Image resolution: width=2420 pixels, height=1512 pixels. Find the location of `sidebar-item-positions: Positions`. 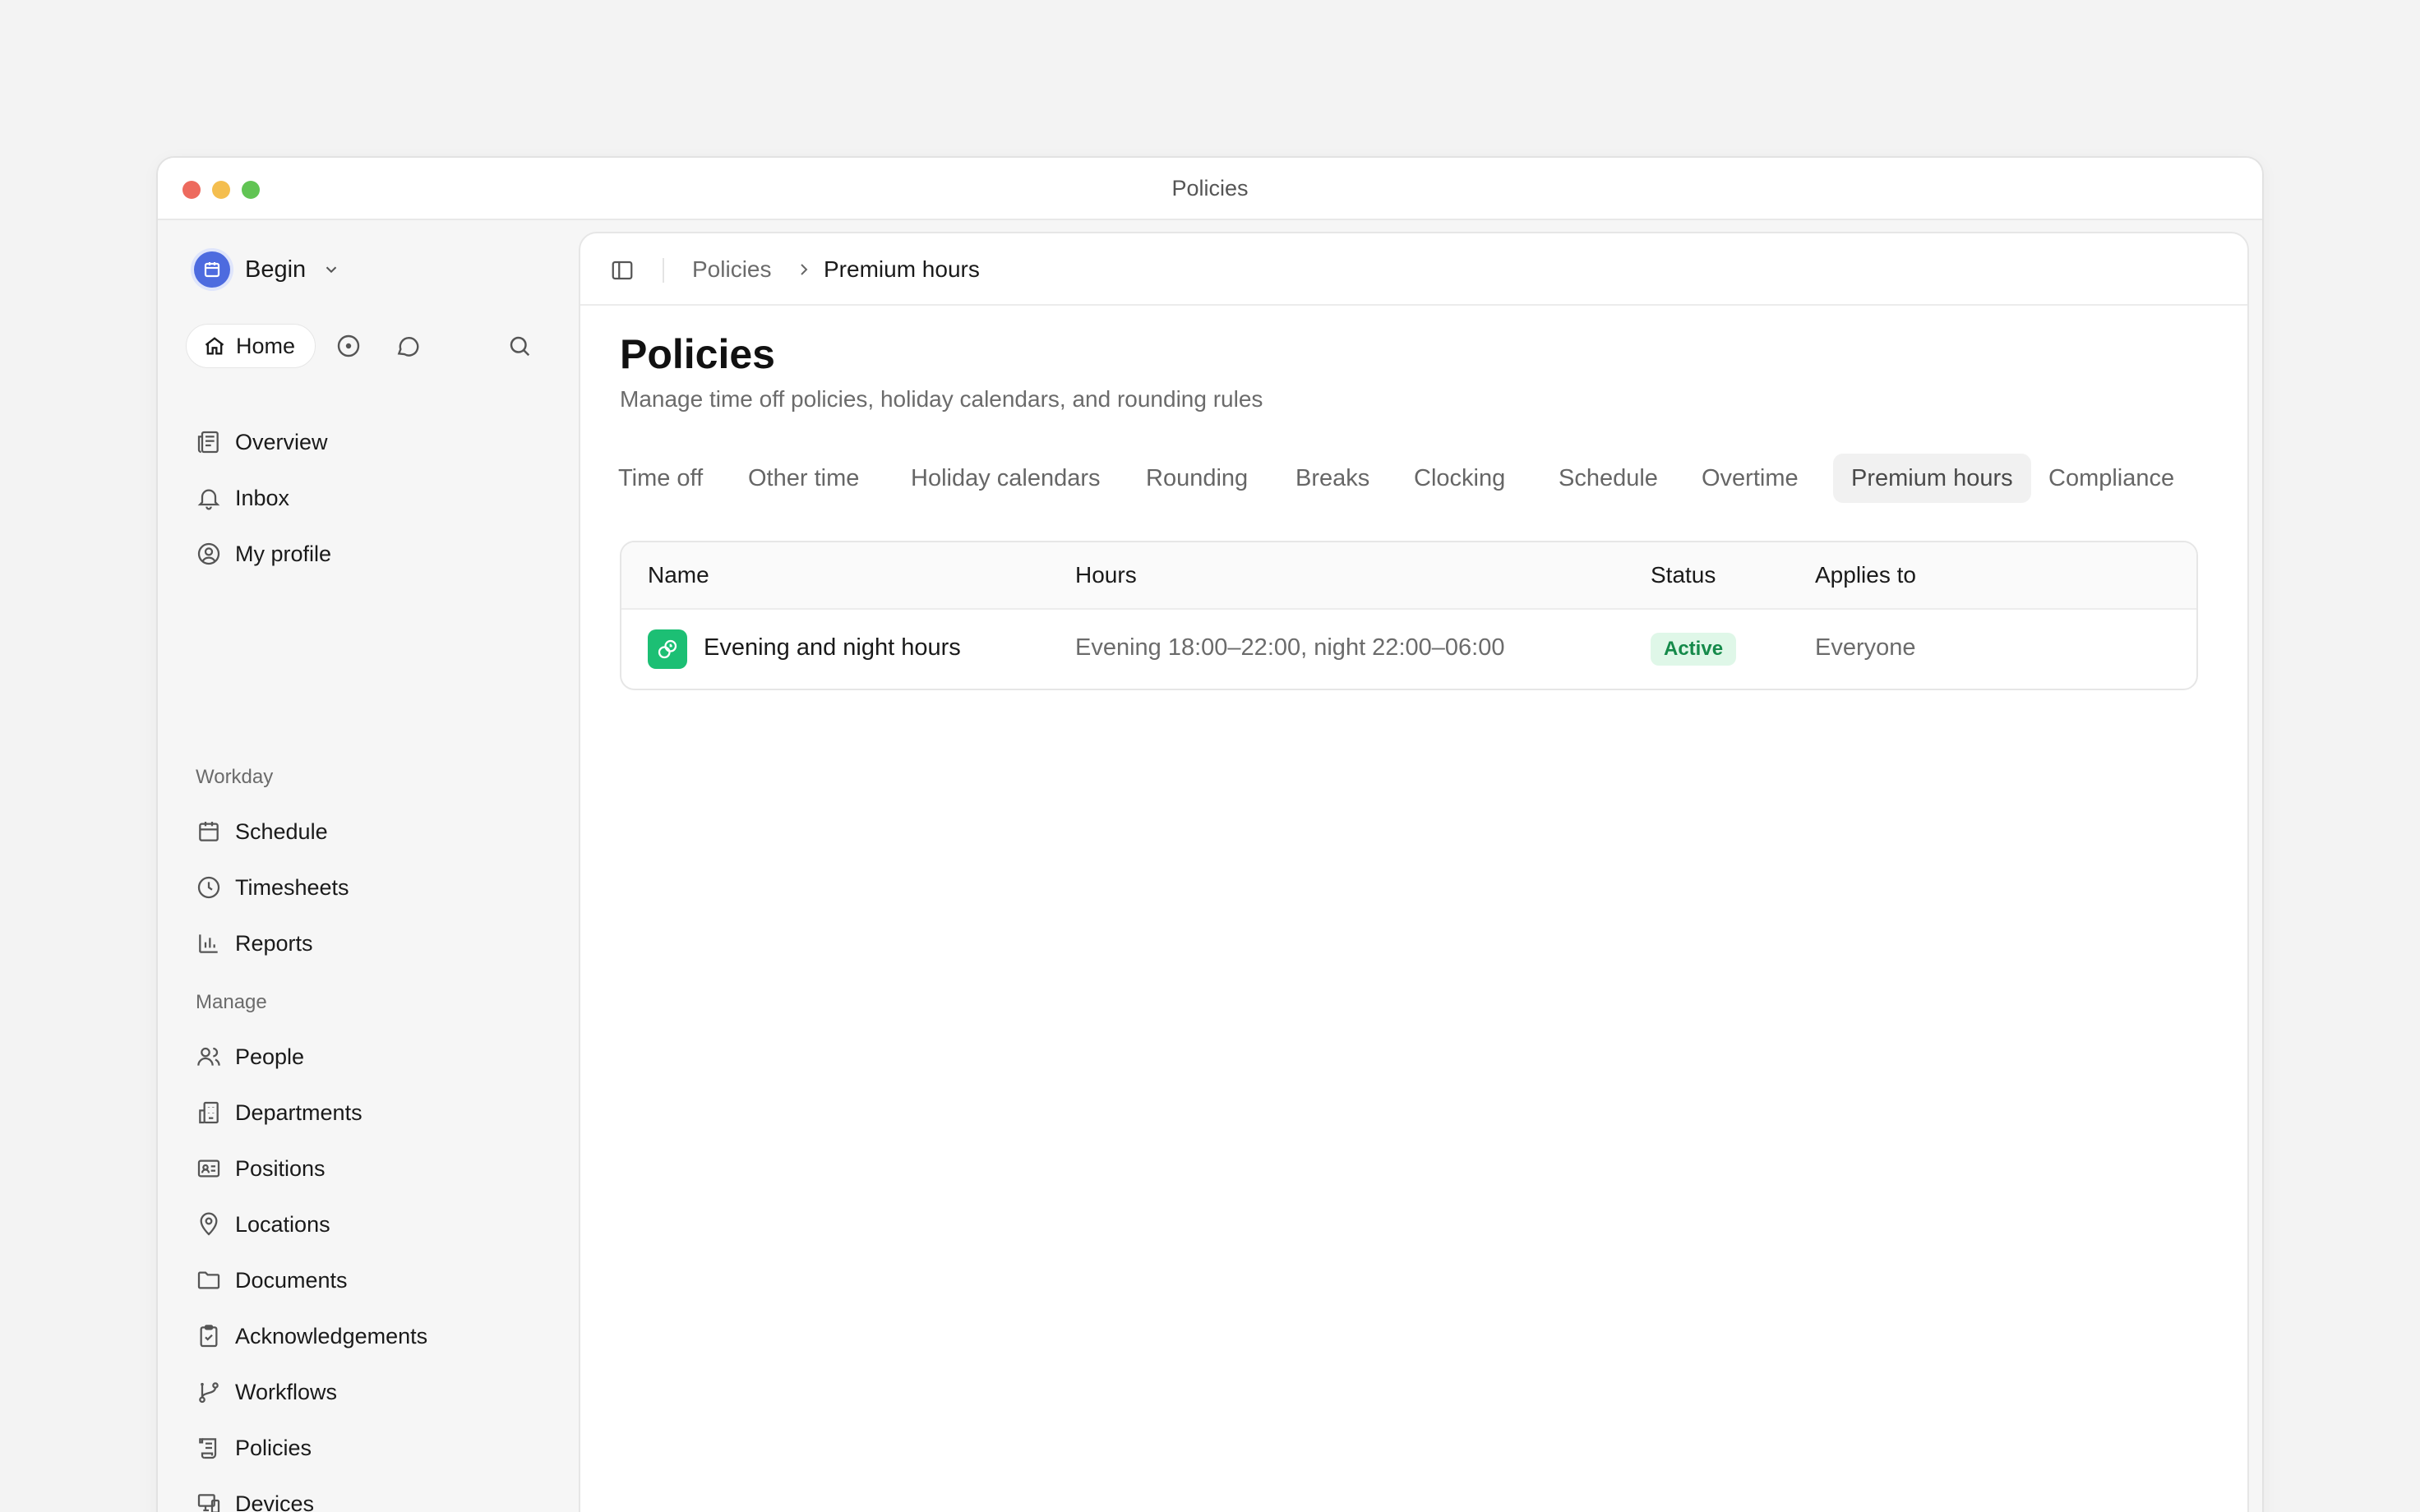

sidebar-item-positions: Positions is located at coordinates (261, 1168).